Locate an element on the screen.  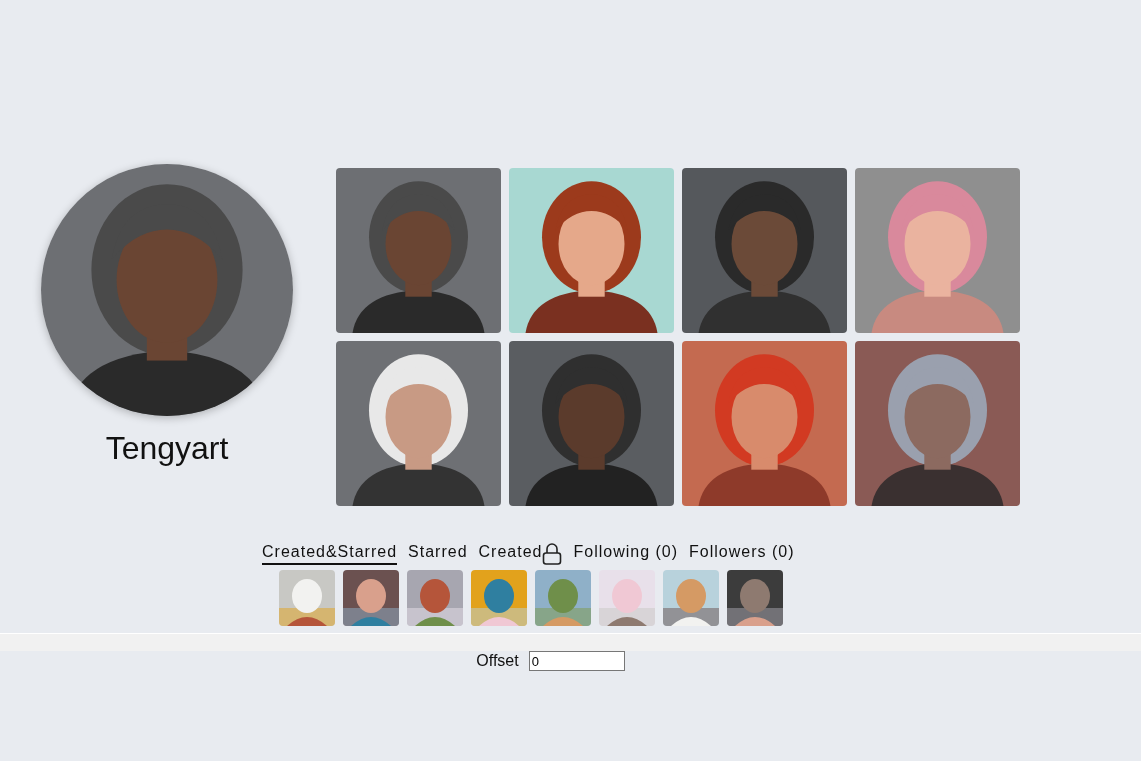
offset-label: Offset is located at coordinates (497, 661).